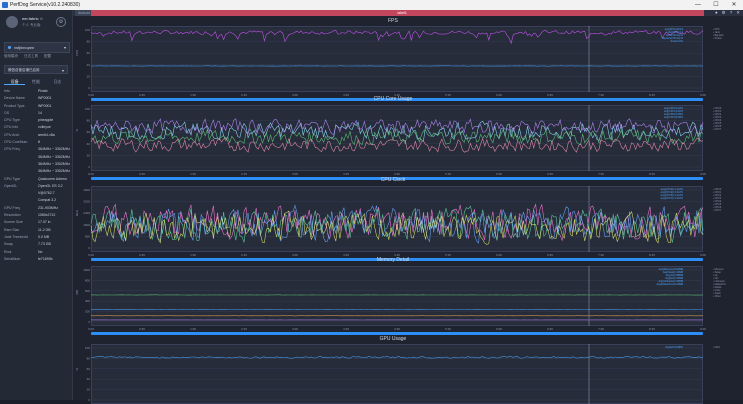  What do you see at coordinates (397, 174) in the screenshot?
I see `x-tick-label: 4:30` at bounding box center [397, 174].